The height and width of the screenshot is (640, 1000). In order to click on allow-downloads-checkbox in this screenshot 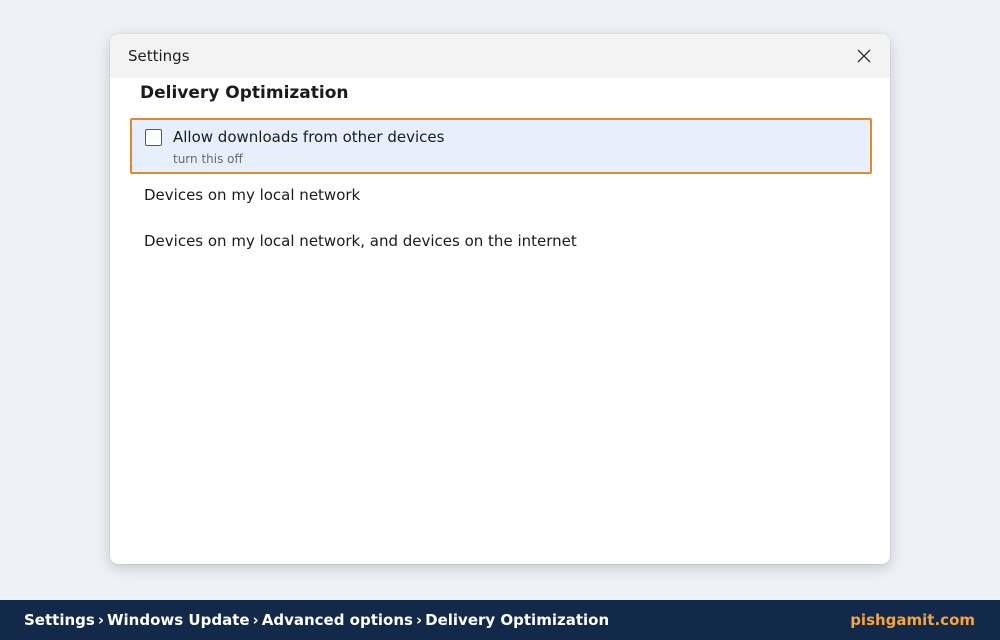, I will do `click(153, 137)`.